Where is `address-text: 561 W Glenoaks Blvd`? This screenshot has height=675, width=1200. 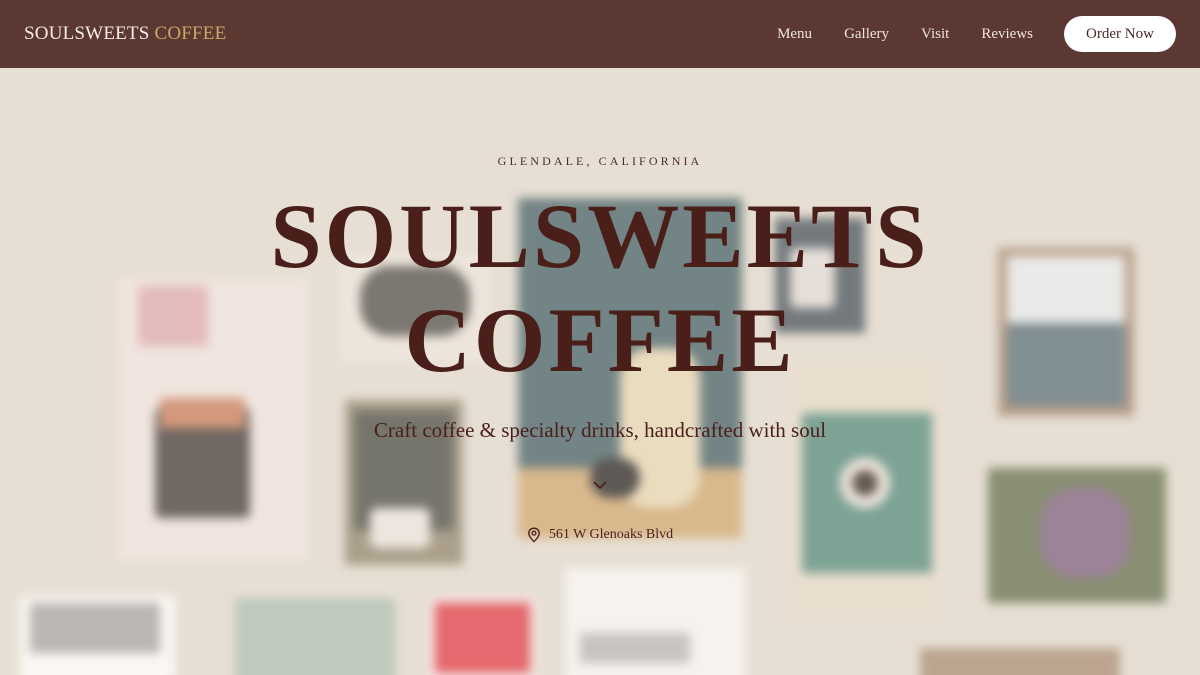 address-text: 561 W Glenoaks Blvd is located at coordinates (611, 534).